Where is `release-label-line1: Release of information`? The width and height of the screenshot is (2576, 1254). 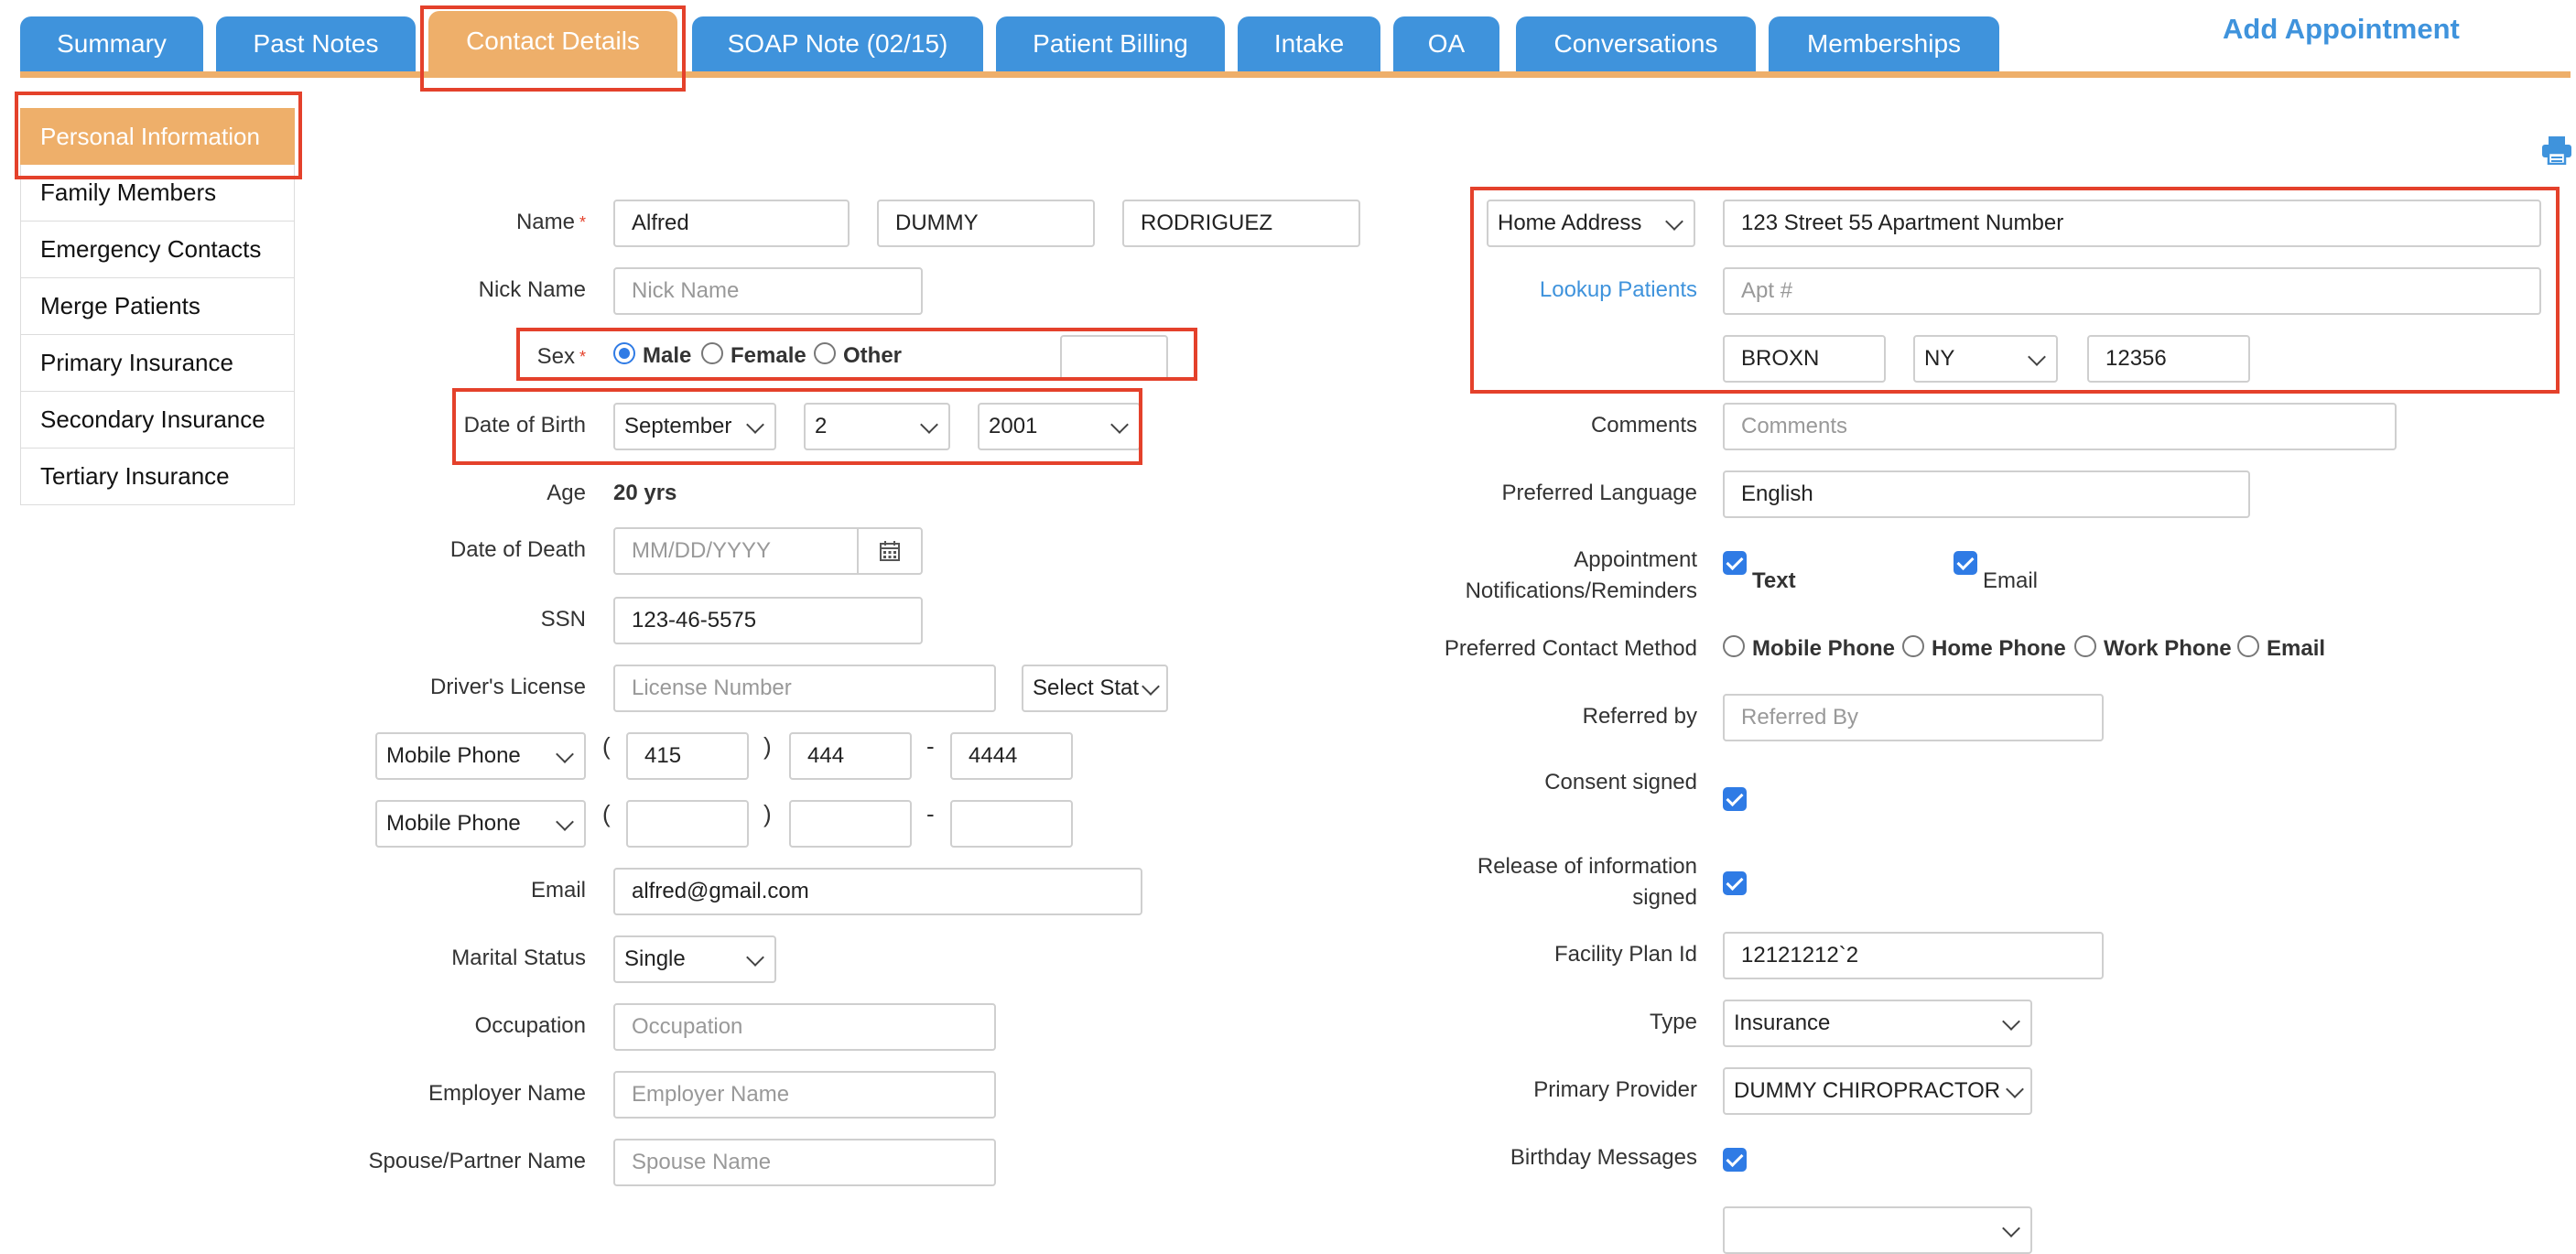
release-label-line1: Release of information is located at coordinates (1587, 866).